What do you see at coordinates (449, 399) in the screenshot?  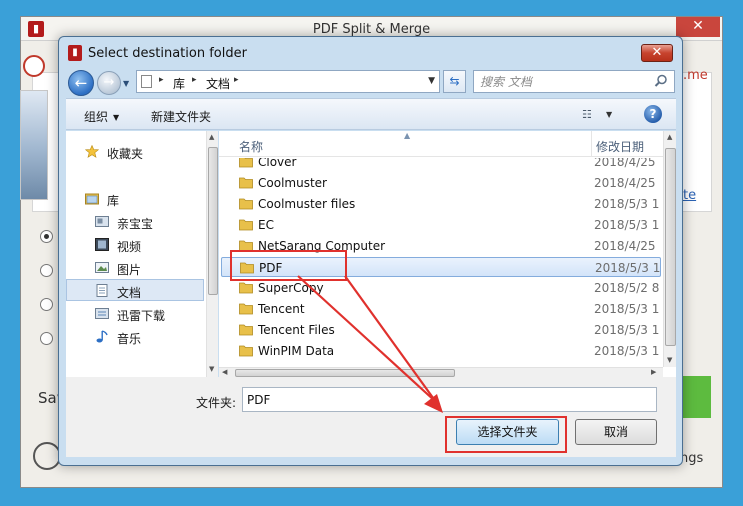 I see `folder-name-input` at bounding box center [449, 399].